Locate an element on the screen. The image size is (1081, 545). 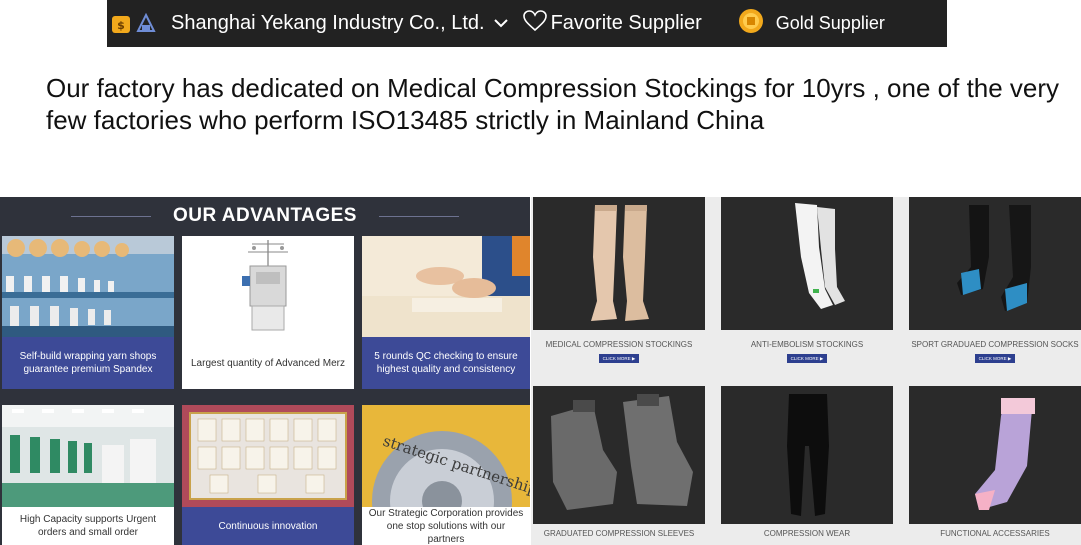
partnership-gears-image: strategic partnership is located at coordinates (446, 475).